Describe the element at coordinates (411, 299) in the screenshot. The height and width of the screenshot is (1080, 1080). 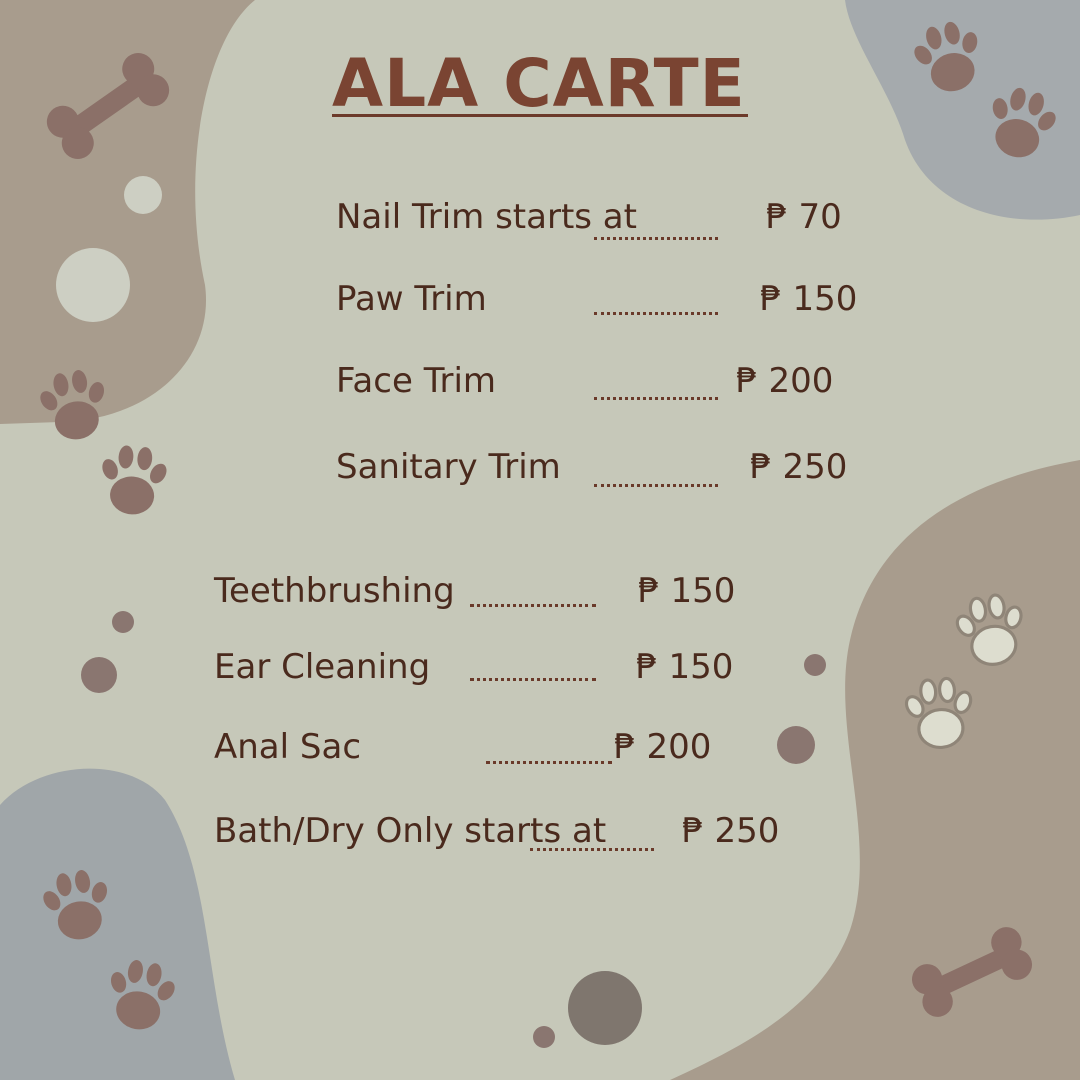
I see `item-label: Paw Trim` at that location.